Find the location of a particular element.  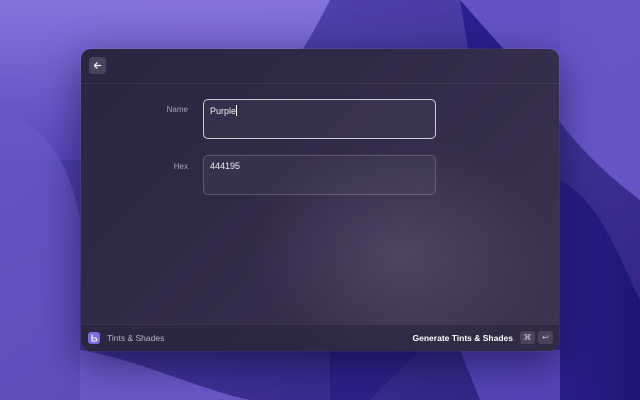

extension-name: Tints & Shades is located at coordinates (136, 338).